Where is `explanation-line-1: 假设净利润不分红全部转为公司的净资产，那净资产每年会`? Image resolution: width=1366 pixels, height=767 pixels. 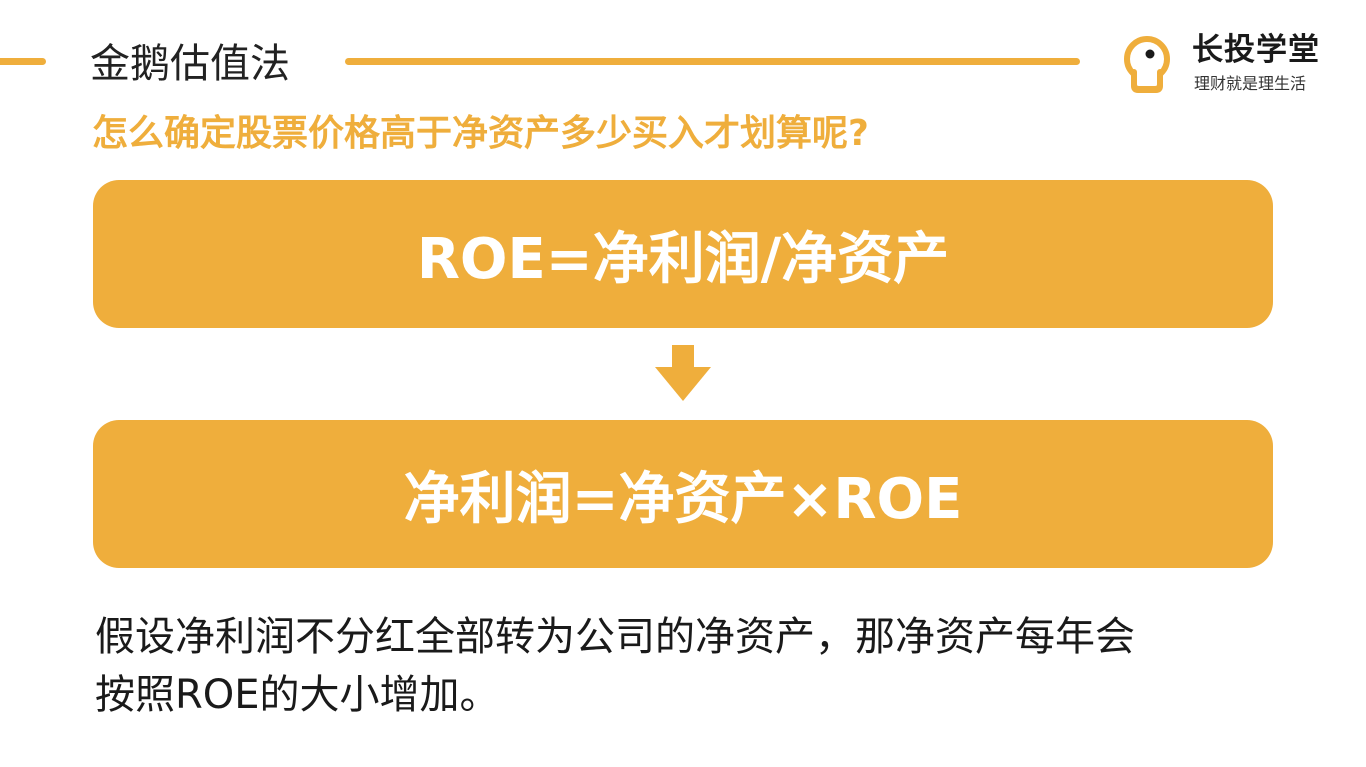
explanation-line-1: 假设净利润不分红全部转为公司的净资产，那净资产每年会 is located at coordinates (615, 637).